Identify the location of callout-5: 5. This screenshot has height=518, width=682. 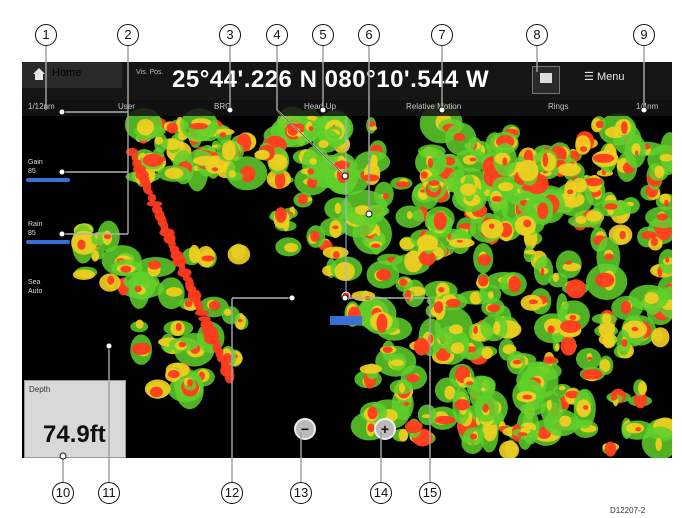
(323, 35).